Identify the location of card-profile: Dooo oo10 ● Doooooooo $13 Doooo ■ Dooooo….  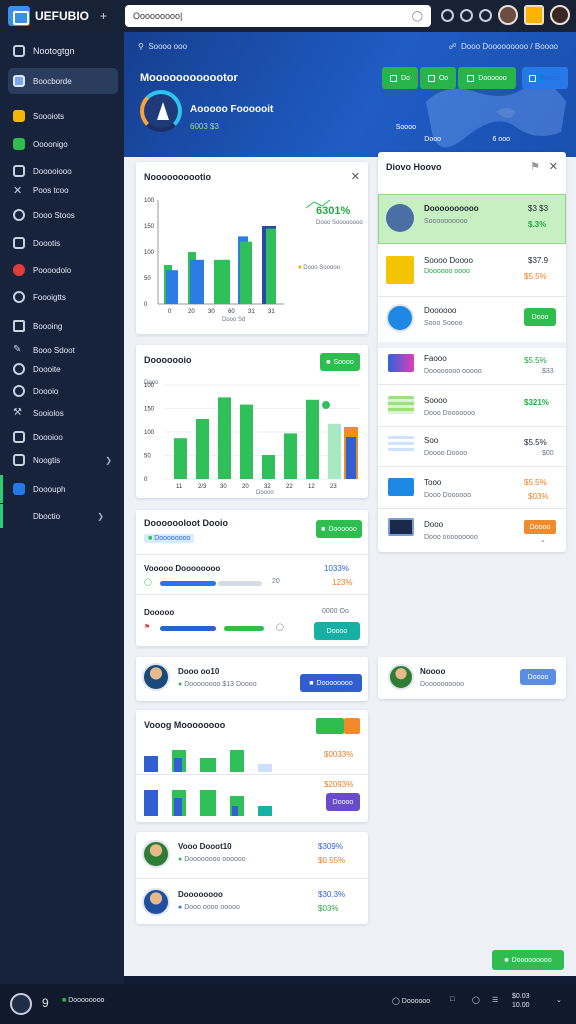
(252, 679).